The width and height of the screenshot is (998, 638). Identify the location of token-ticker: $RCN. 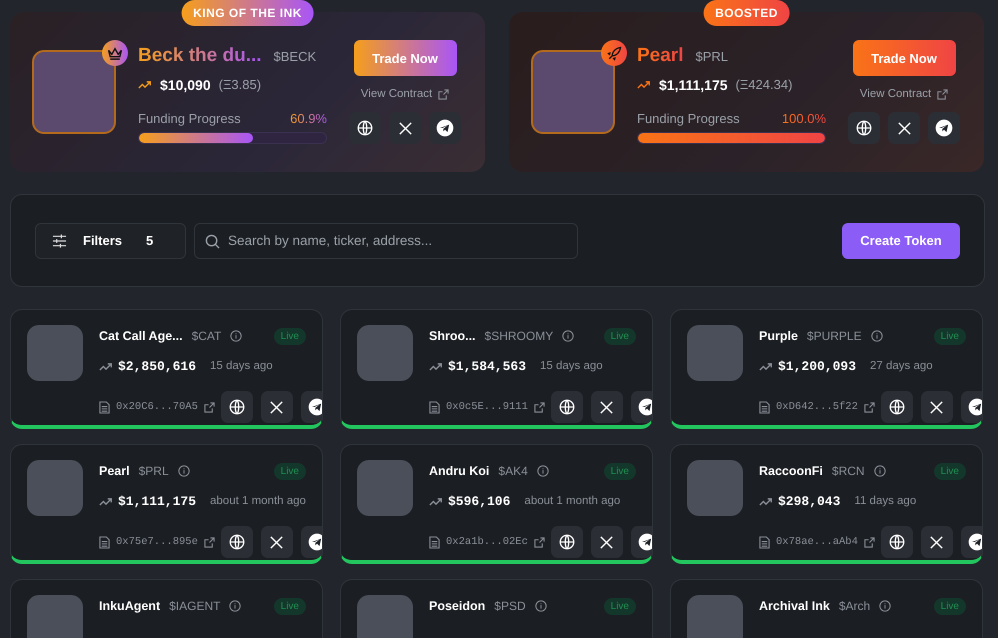
(848, 471).